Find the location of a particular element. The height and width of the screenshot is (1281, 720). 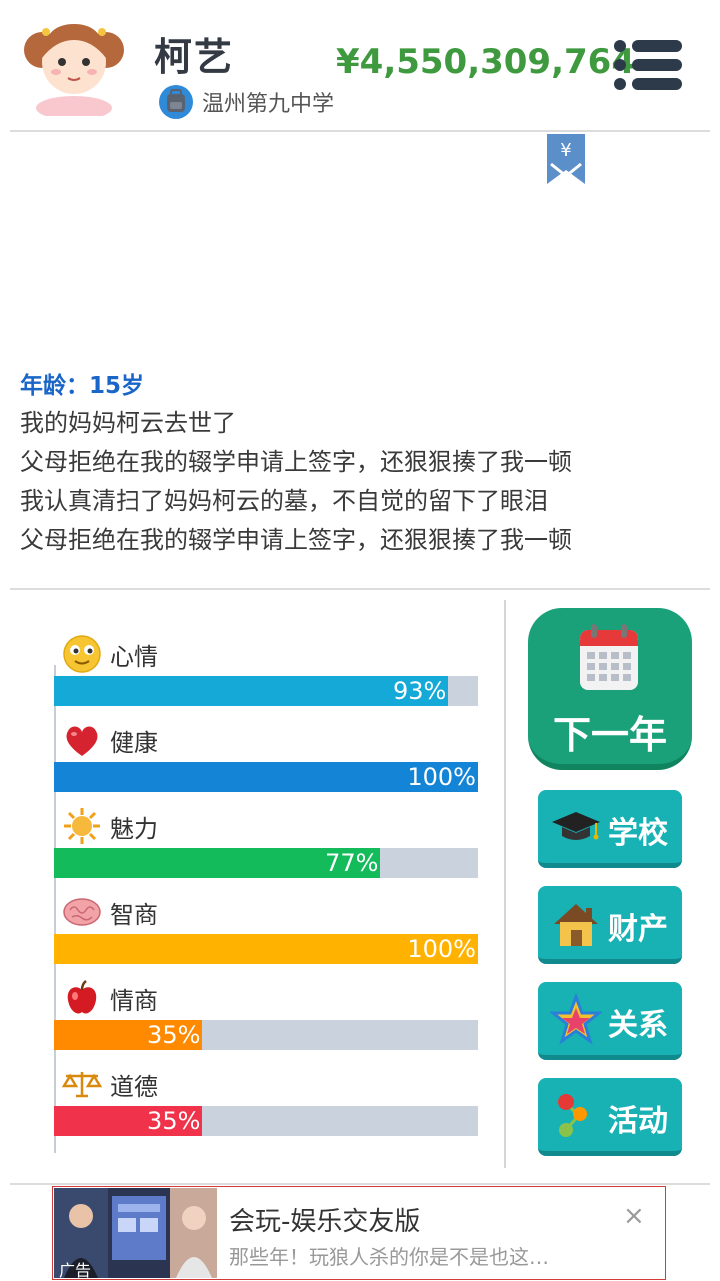

stat-bar-fill: 77% is located at coordinates (217, 863).